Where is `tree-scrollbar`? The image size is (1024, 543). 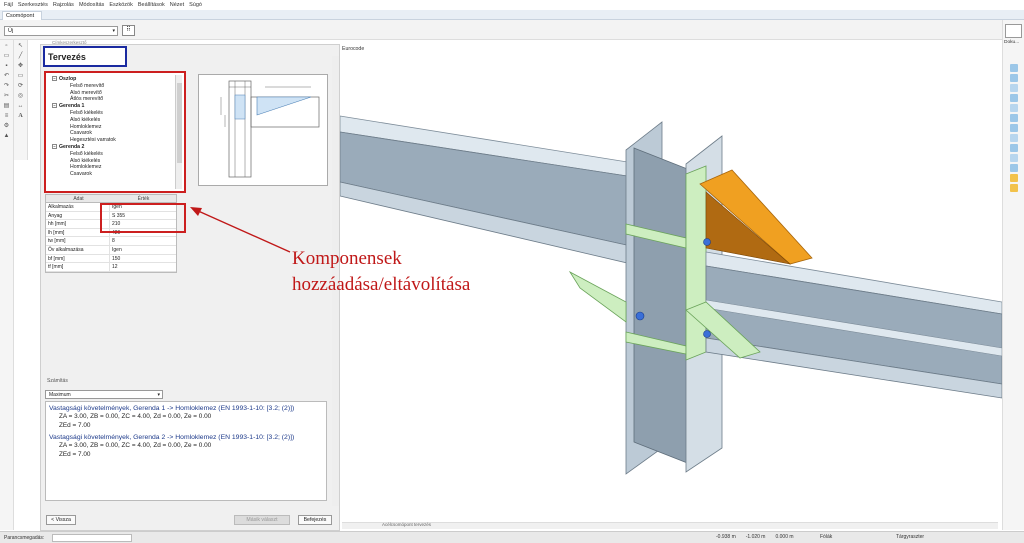
tree-scrollbar is located at coordinates (178, 132).